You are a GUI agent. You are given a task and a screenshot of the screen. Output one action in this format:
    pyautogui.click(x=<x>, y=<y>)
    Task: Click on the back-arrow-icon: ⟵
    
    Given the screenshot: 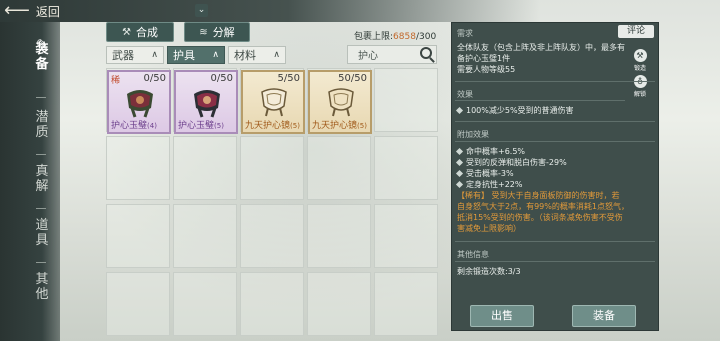 What is the action you would take?
    pyautogui.click(x=17, y=10)
    